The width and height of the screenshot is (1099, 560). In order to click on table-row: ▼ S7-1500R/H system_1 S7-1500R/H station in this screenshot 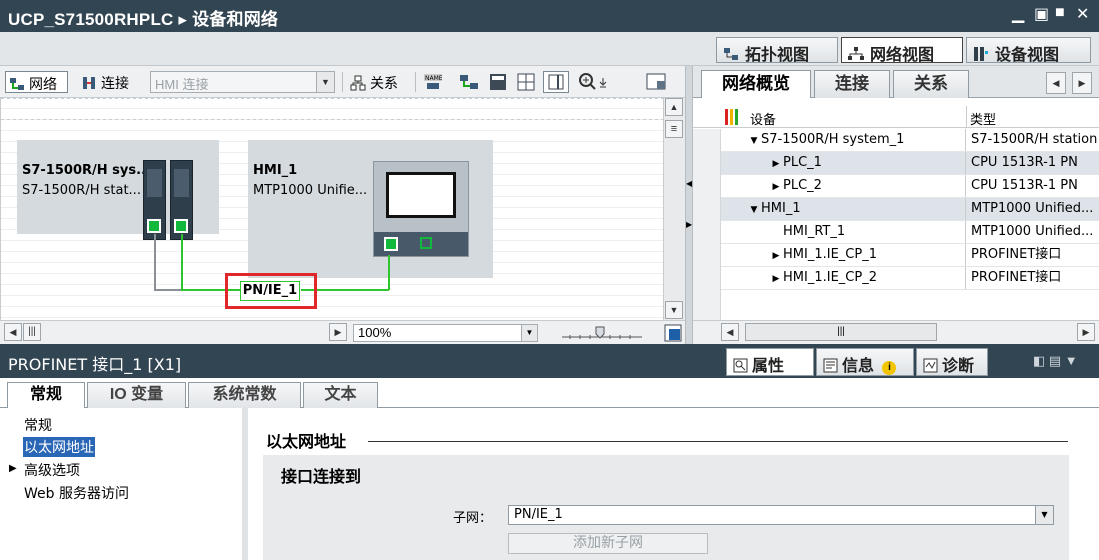, I will do `click(896, 140)`.